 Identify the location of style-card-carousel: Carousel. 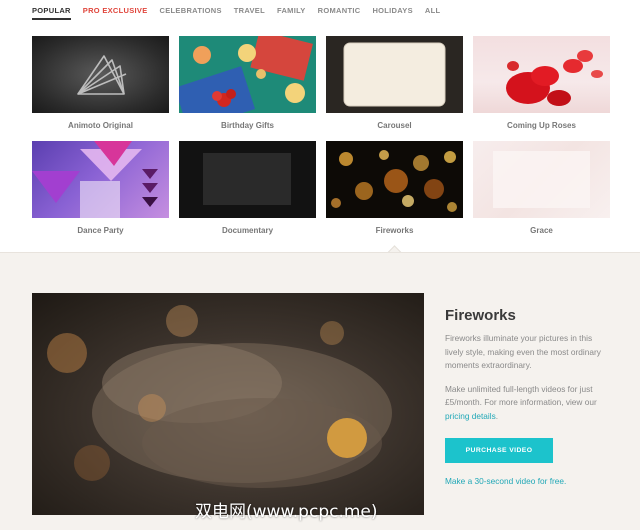
(394, 83).